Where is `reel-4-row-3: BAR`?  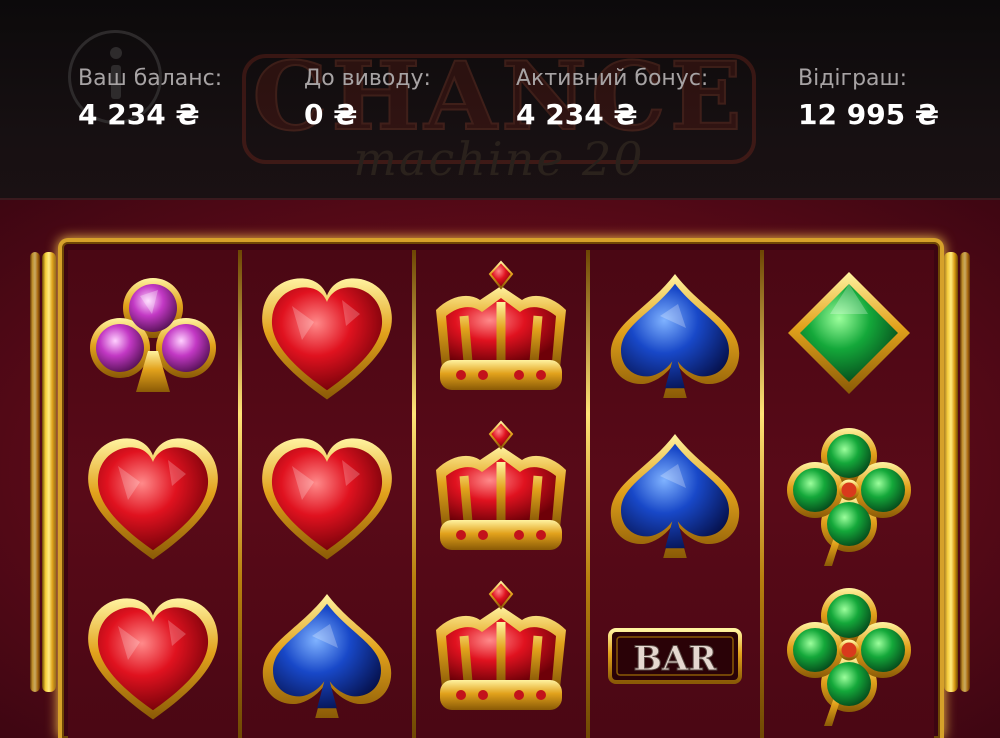 reel-4-row-3: BAR is located at coordinates (675, 656).